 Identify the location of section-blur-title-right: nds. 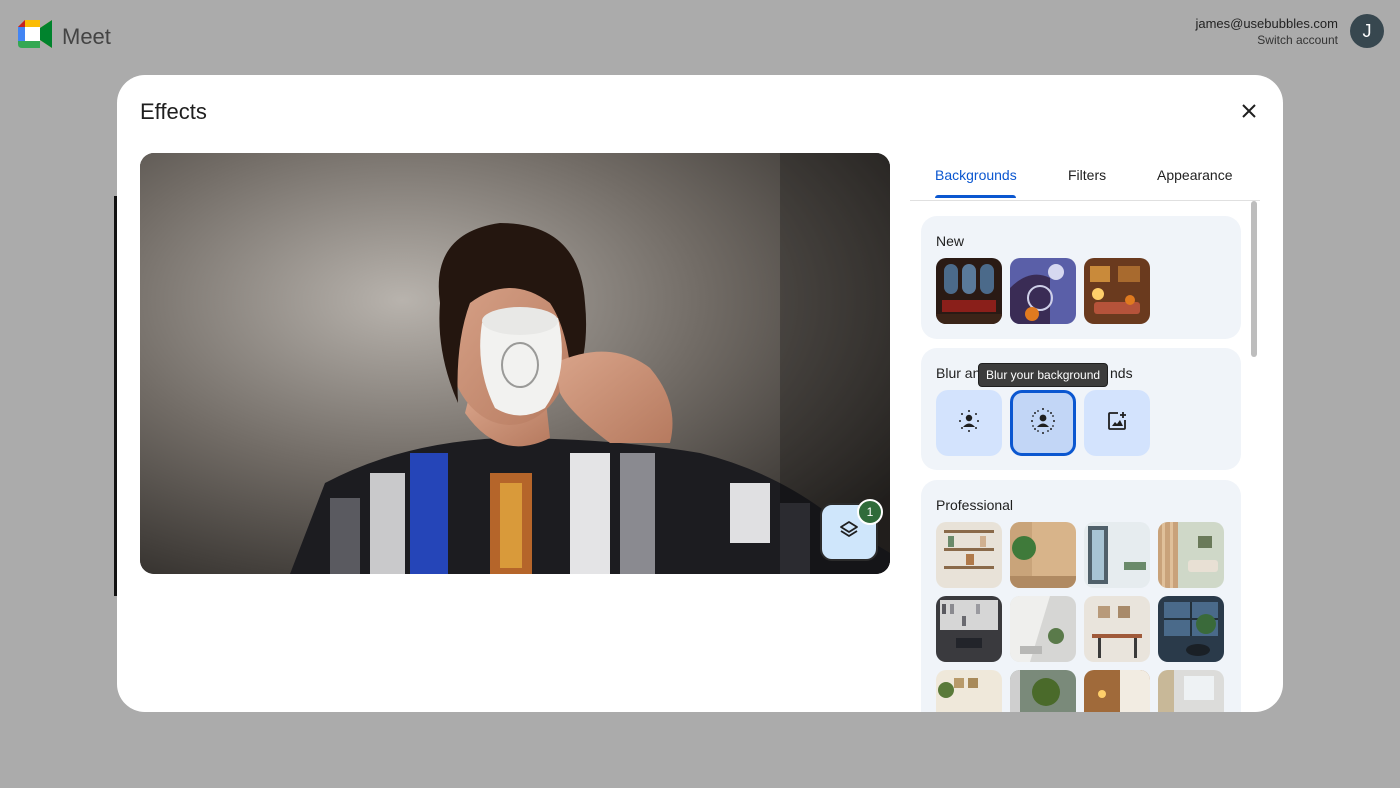
(1121, 373).